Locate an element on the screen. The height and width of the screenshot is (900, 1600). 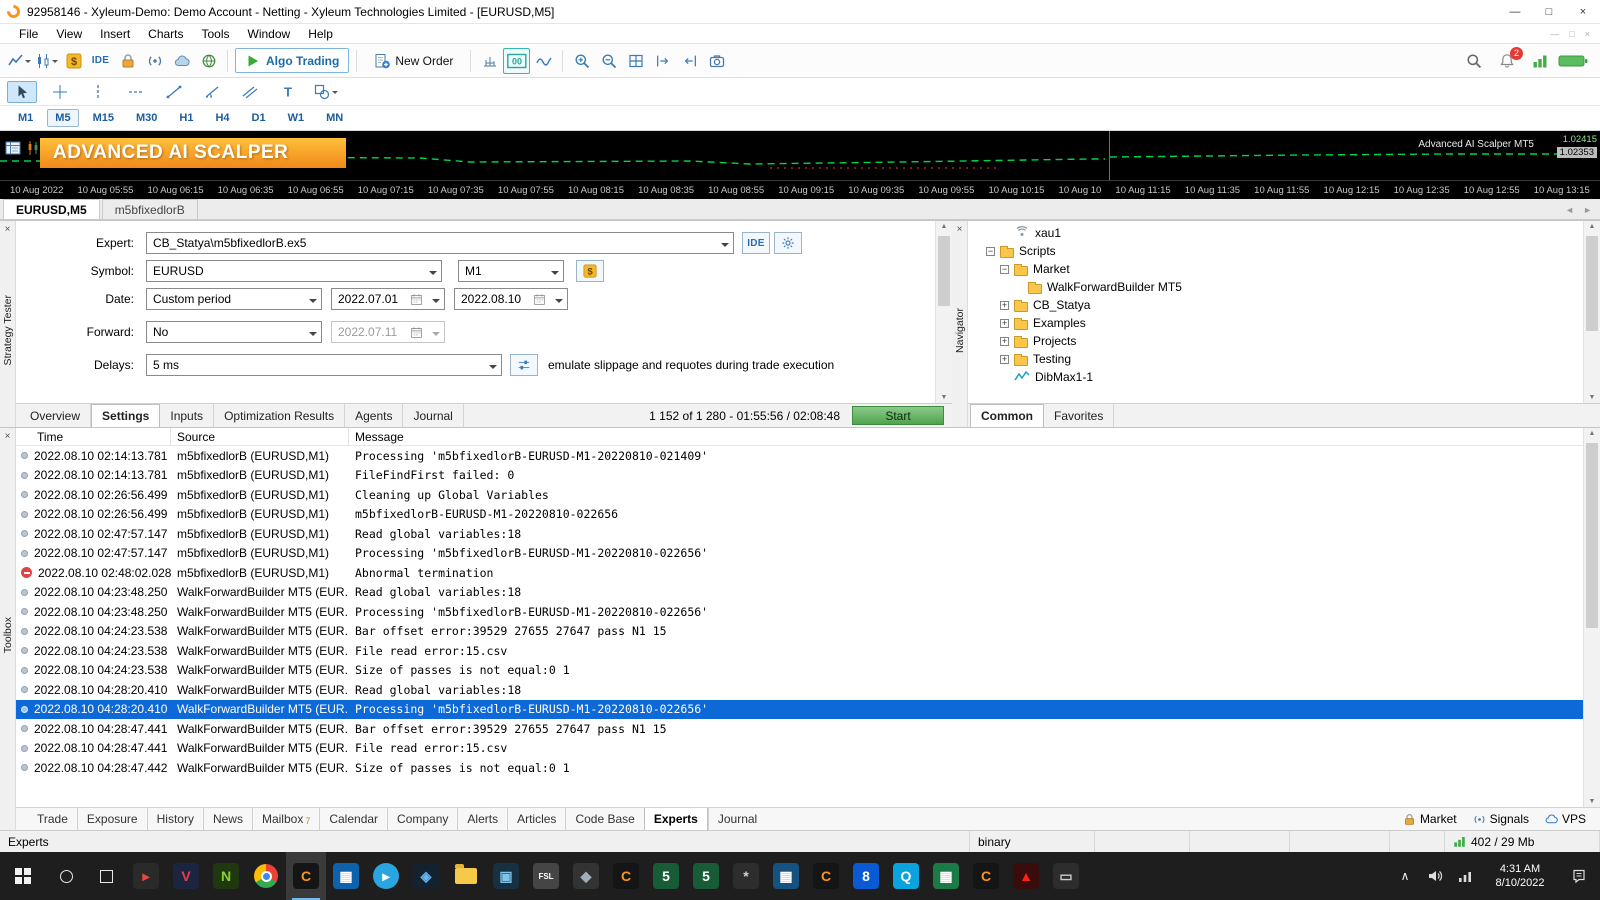
toolbox-tab-news: News is located at coordinates (227, 819).